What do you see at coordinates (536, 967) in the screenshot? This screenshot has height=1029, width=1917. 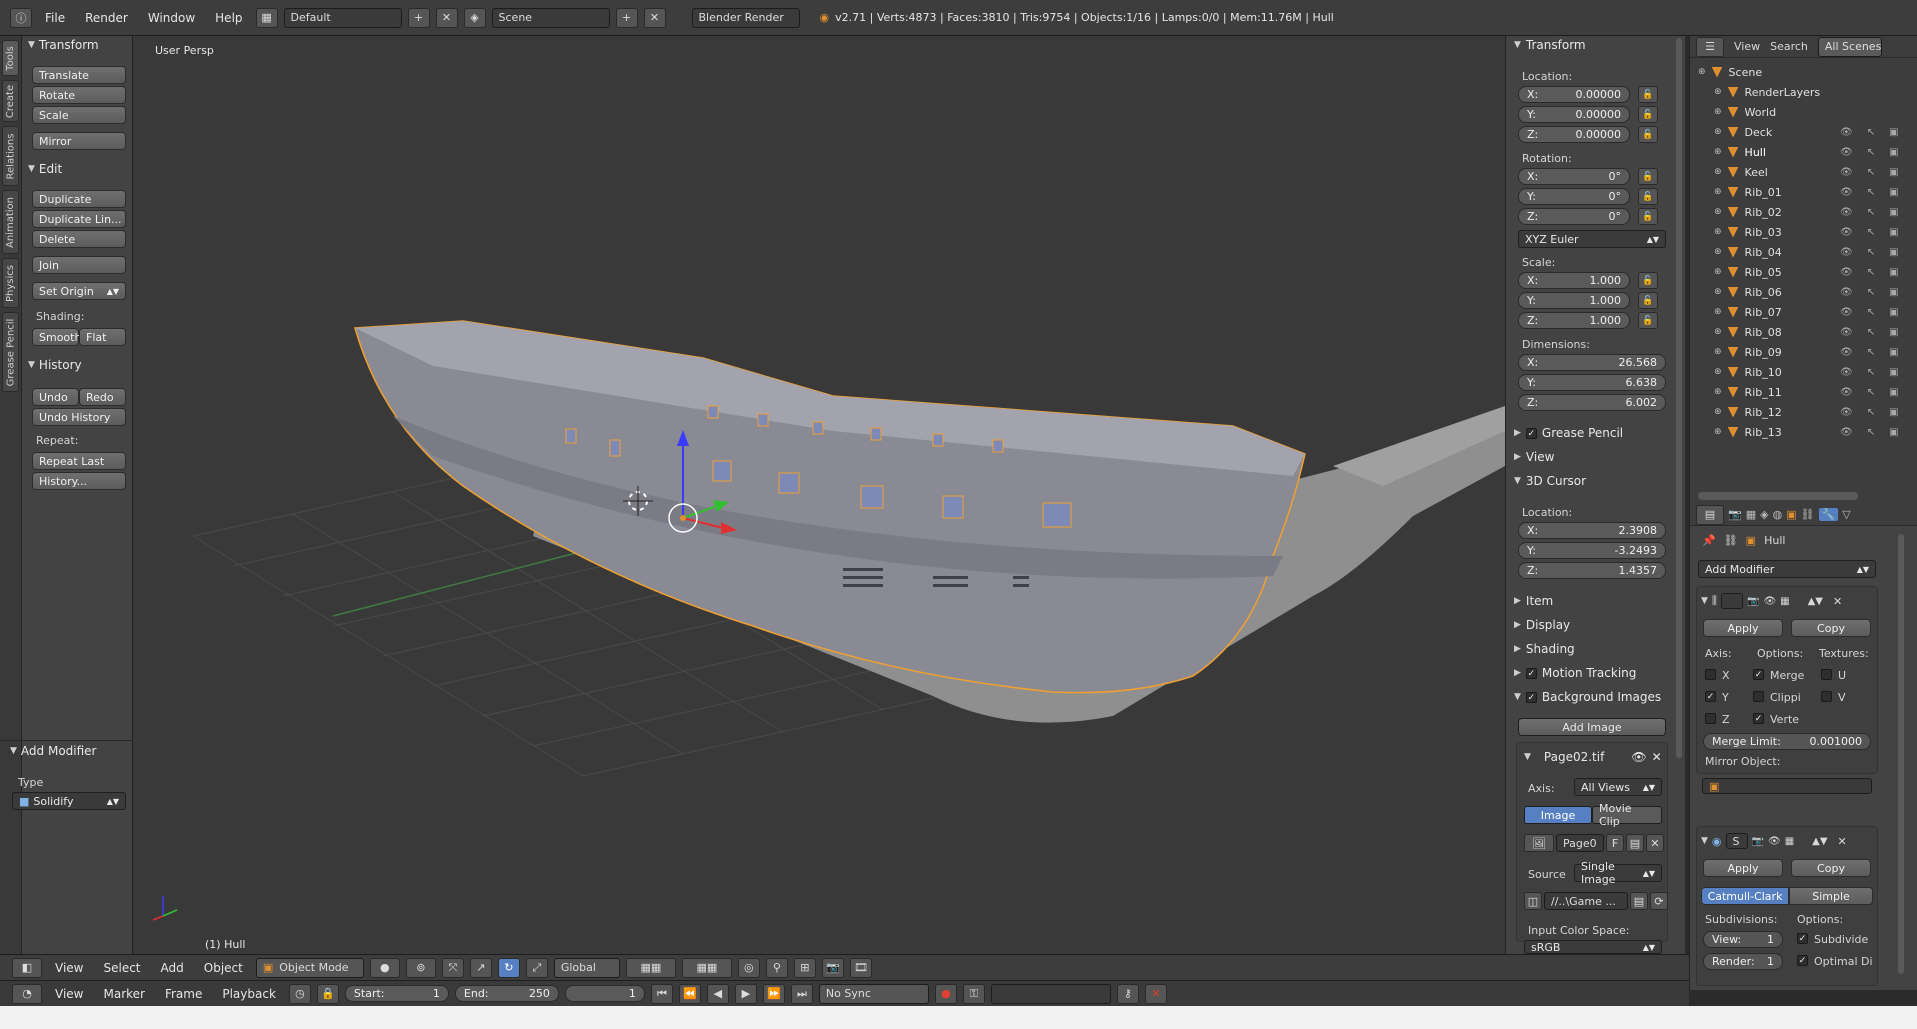 I see `scale-manipulator-icon: ⤢` at bounding box center [536, 967].